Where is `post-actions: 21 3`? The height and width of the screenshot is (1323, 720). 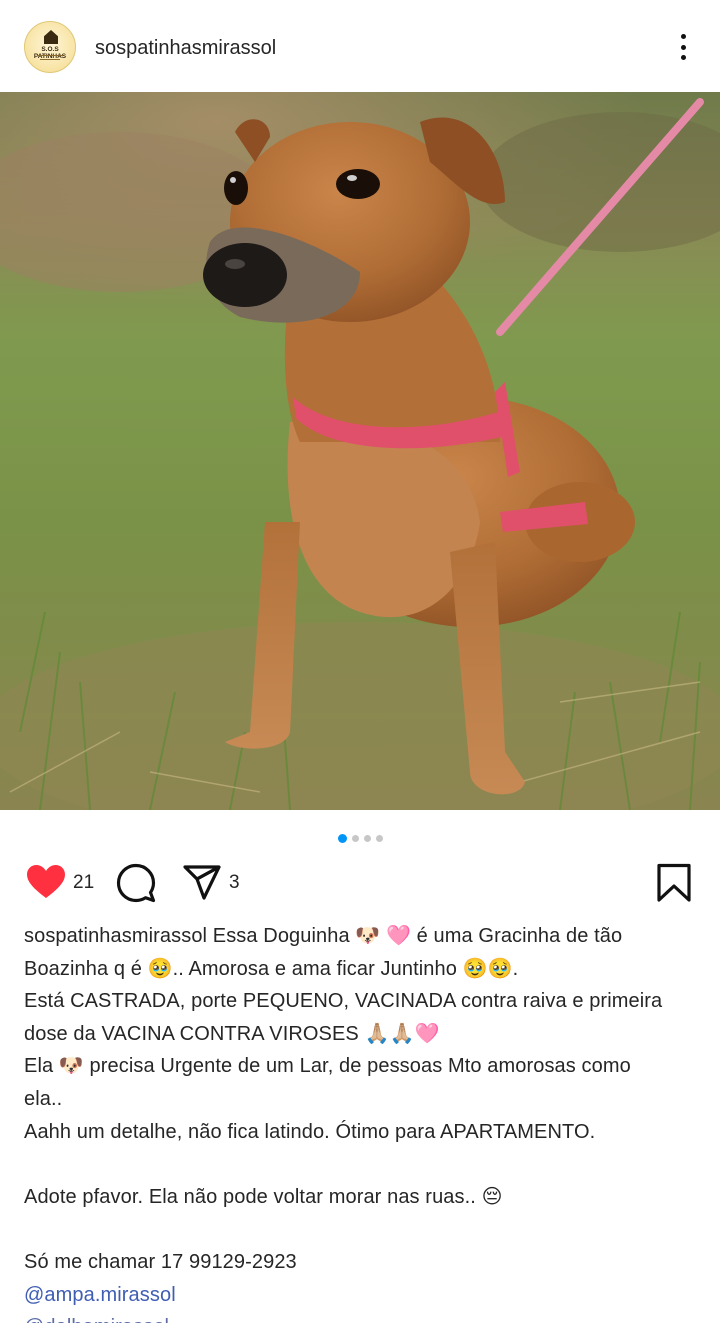
post-actions: 21 3 is located at coordinates (360, 883).